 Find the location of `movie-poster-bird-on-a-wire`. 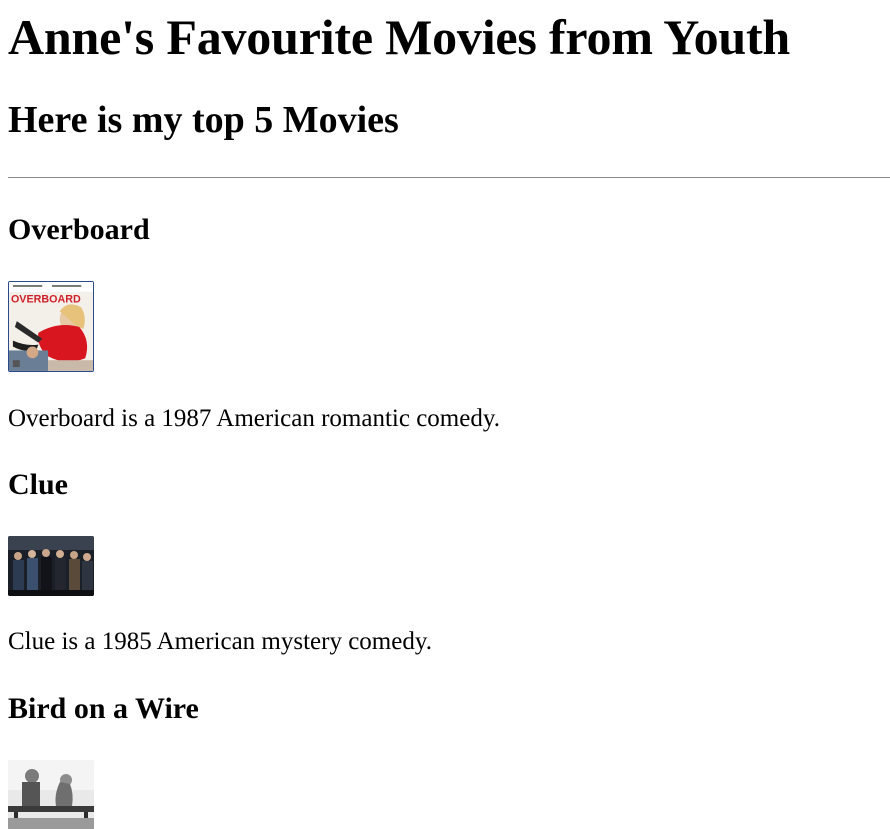

movie-poster-bird-on-a-wire is located at coordinates (51, 794).